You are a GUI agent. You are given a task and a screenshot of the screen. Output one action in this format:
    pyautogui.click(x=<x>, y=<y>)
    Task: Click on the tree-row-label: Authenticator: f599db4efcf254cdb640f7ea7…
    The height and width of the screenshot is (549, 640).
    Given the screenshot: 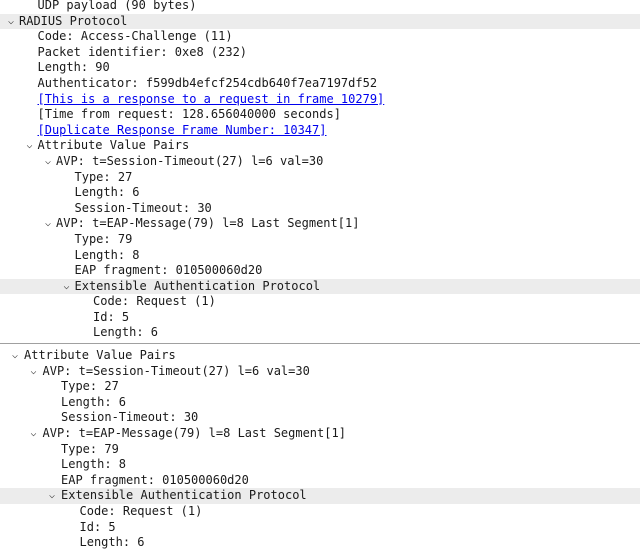 What is the action you would take?
    pyautogui.click(x=207, y=82)
    